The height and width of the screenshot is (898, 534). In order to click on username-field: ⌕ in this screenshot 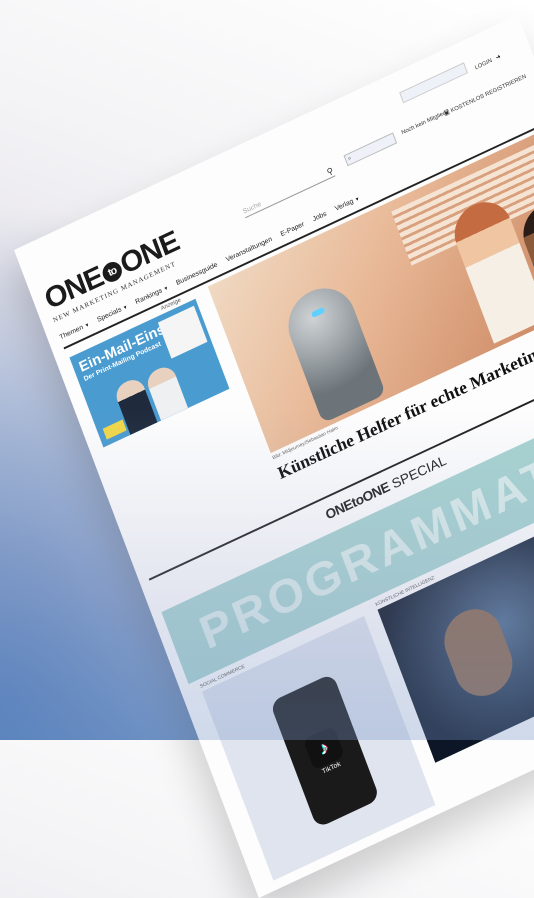, I will do `click(371, 149)`.